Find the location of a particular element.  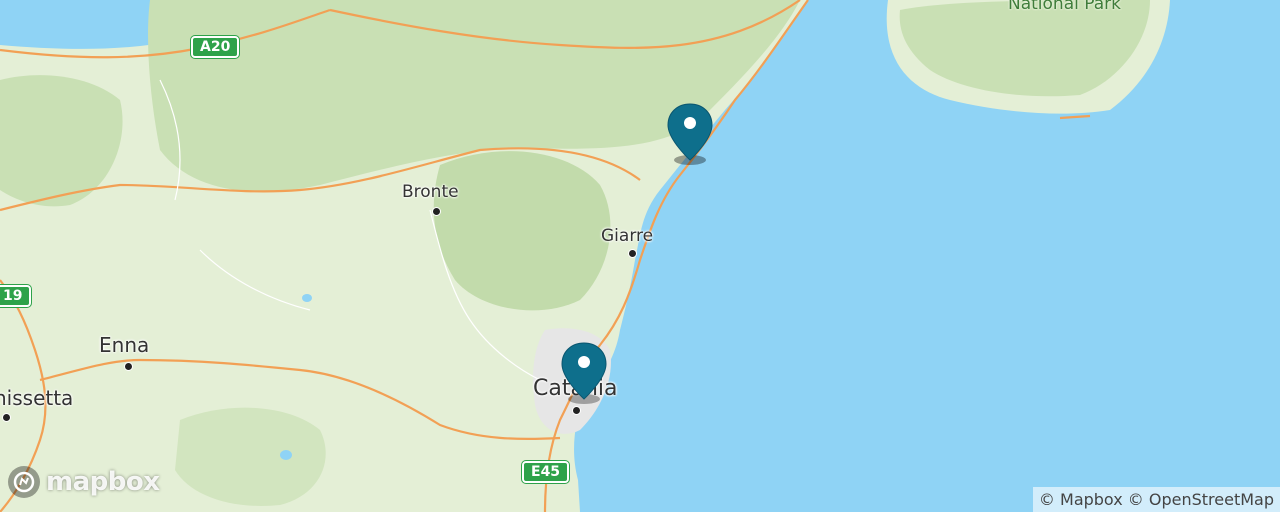

place-label-enna: Enna is located at coordinates (124, 345).